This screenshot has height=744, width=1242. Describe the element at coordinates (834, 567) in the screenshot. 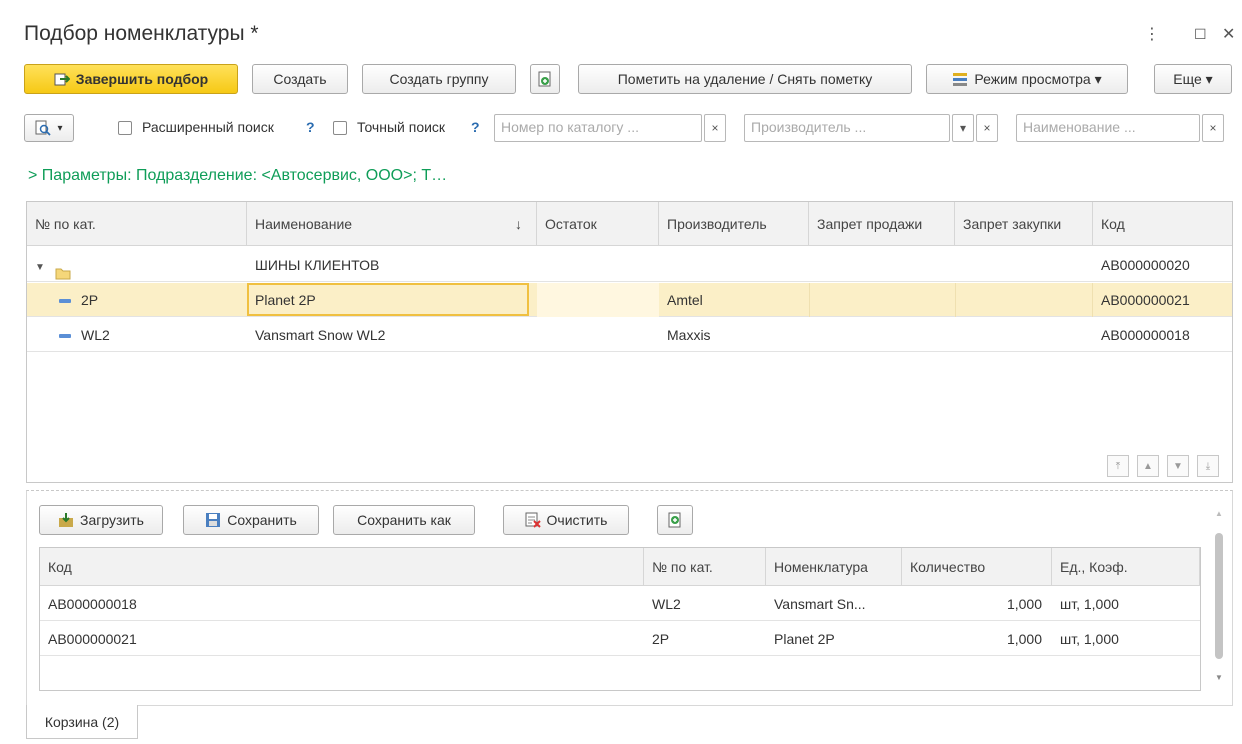

I see `column-header-item: Номенклатура` at that location.